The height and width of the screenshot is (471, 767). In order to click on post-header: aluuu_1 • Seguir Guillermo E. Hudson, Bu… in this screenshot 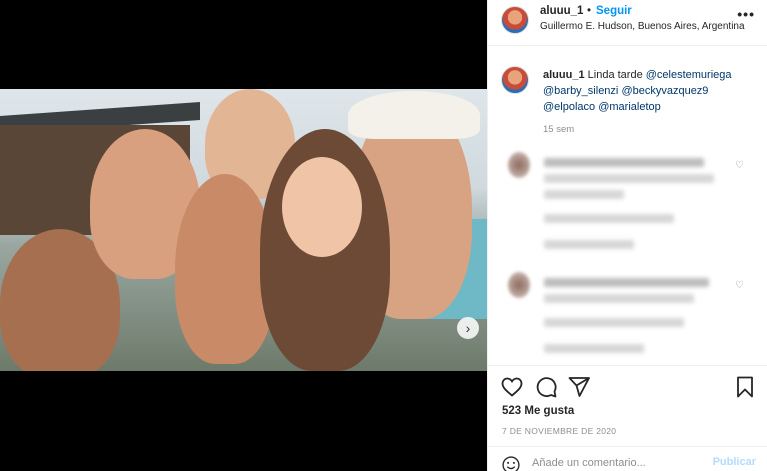, I will do `click(627, 23)`.